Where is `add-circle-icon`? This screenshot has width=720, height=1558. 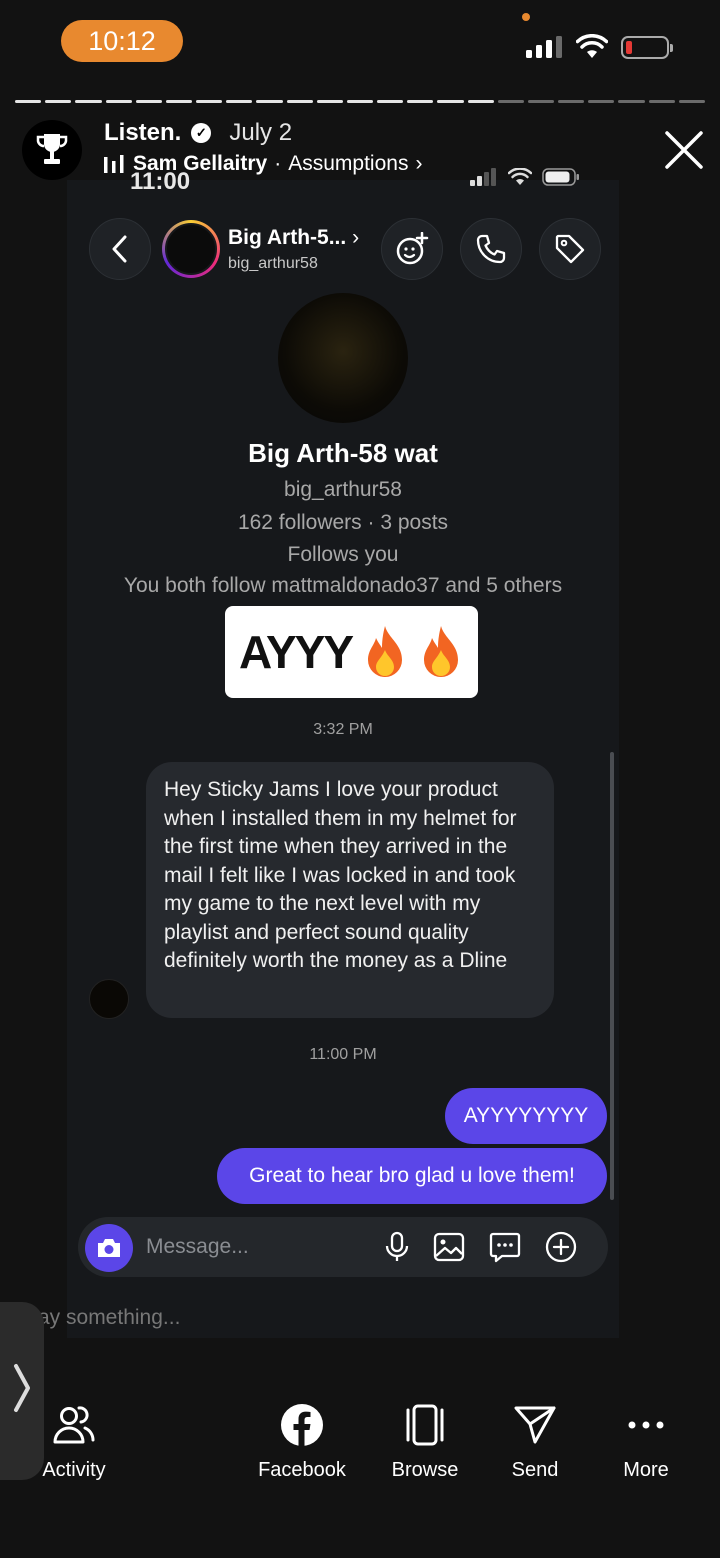
add-circle-icon is located at coordinates (561, 1247).